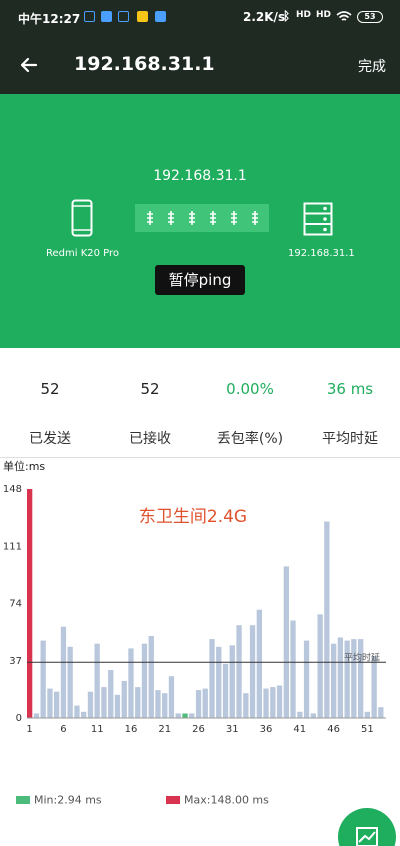  What do you see at coordinates (226, 800) in the screenshot?
I see `legend-max-label: Max:148.00 ms` at bounding box center [226, 800].